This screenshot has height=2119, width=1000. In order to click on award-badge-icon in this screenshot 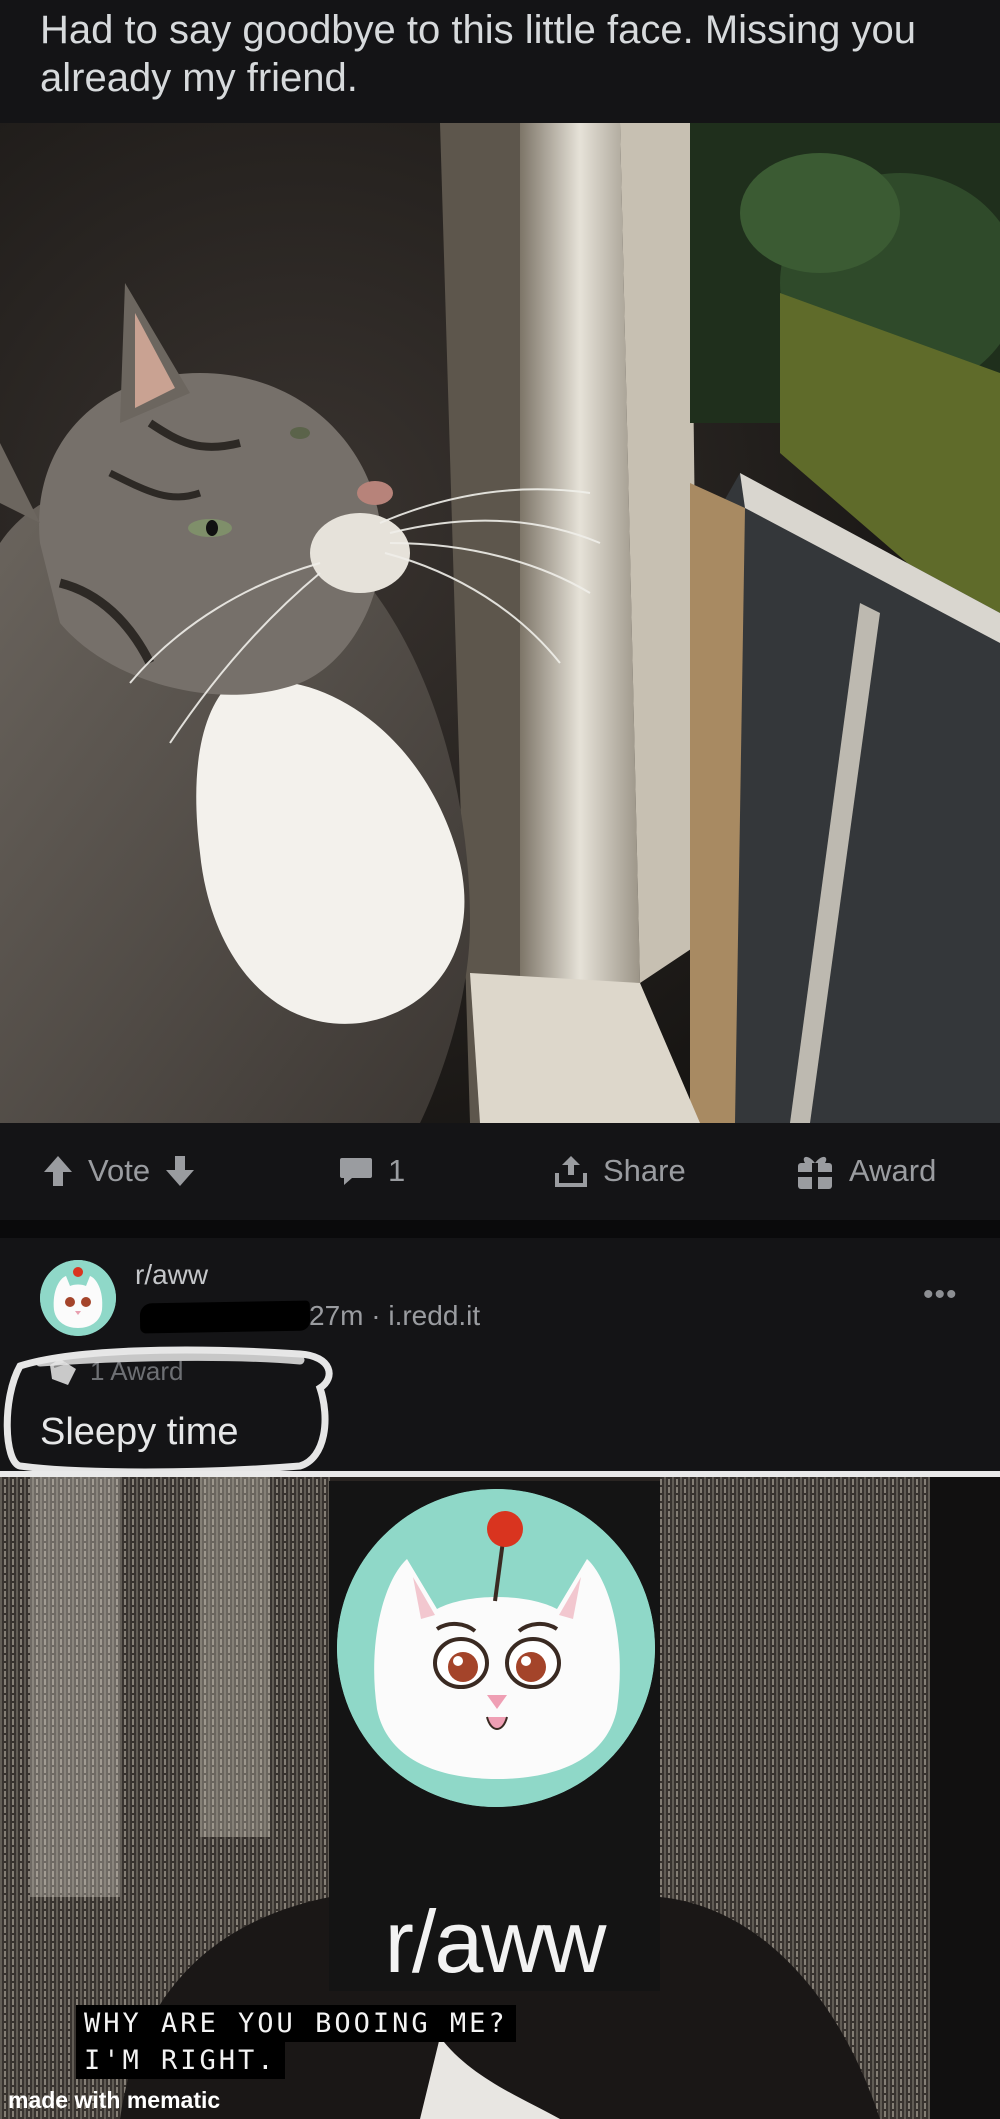, I will do `click(63, 1371)`.